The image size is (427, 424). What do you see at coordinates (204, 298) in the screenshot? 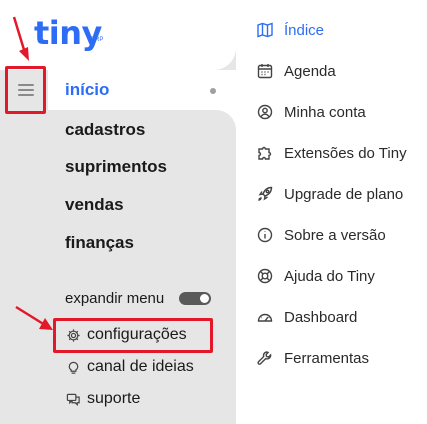
I see `toggle-knob` at bounding box center [204, 298].